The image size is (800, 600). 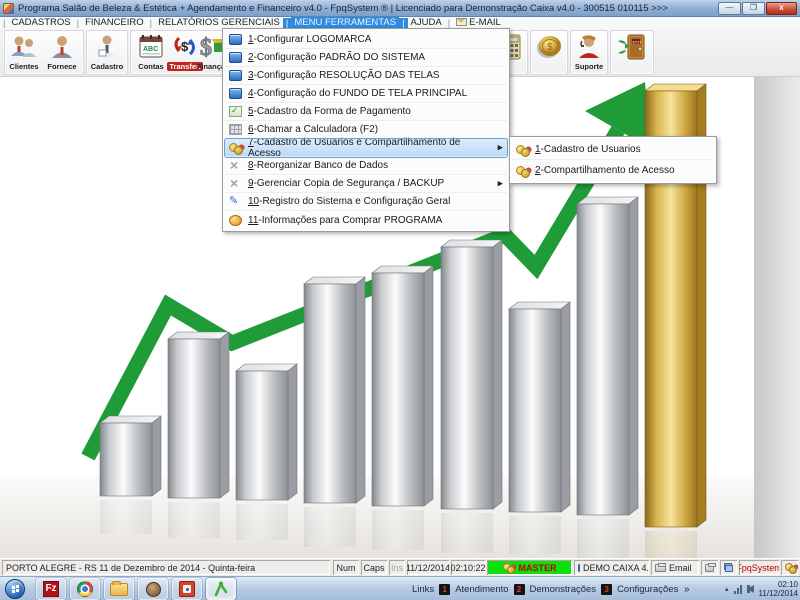 I want to click on menu-item-label: 11-Informações para Comprar PROGRAMA, so click(x=345, y=220).